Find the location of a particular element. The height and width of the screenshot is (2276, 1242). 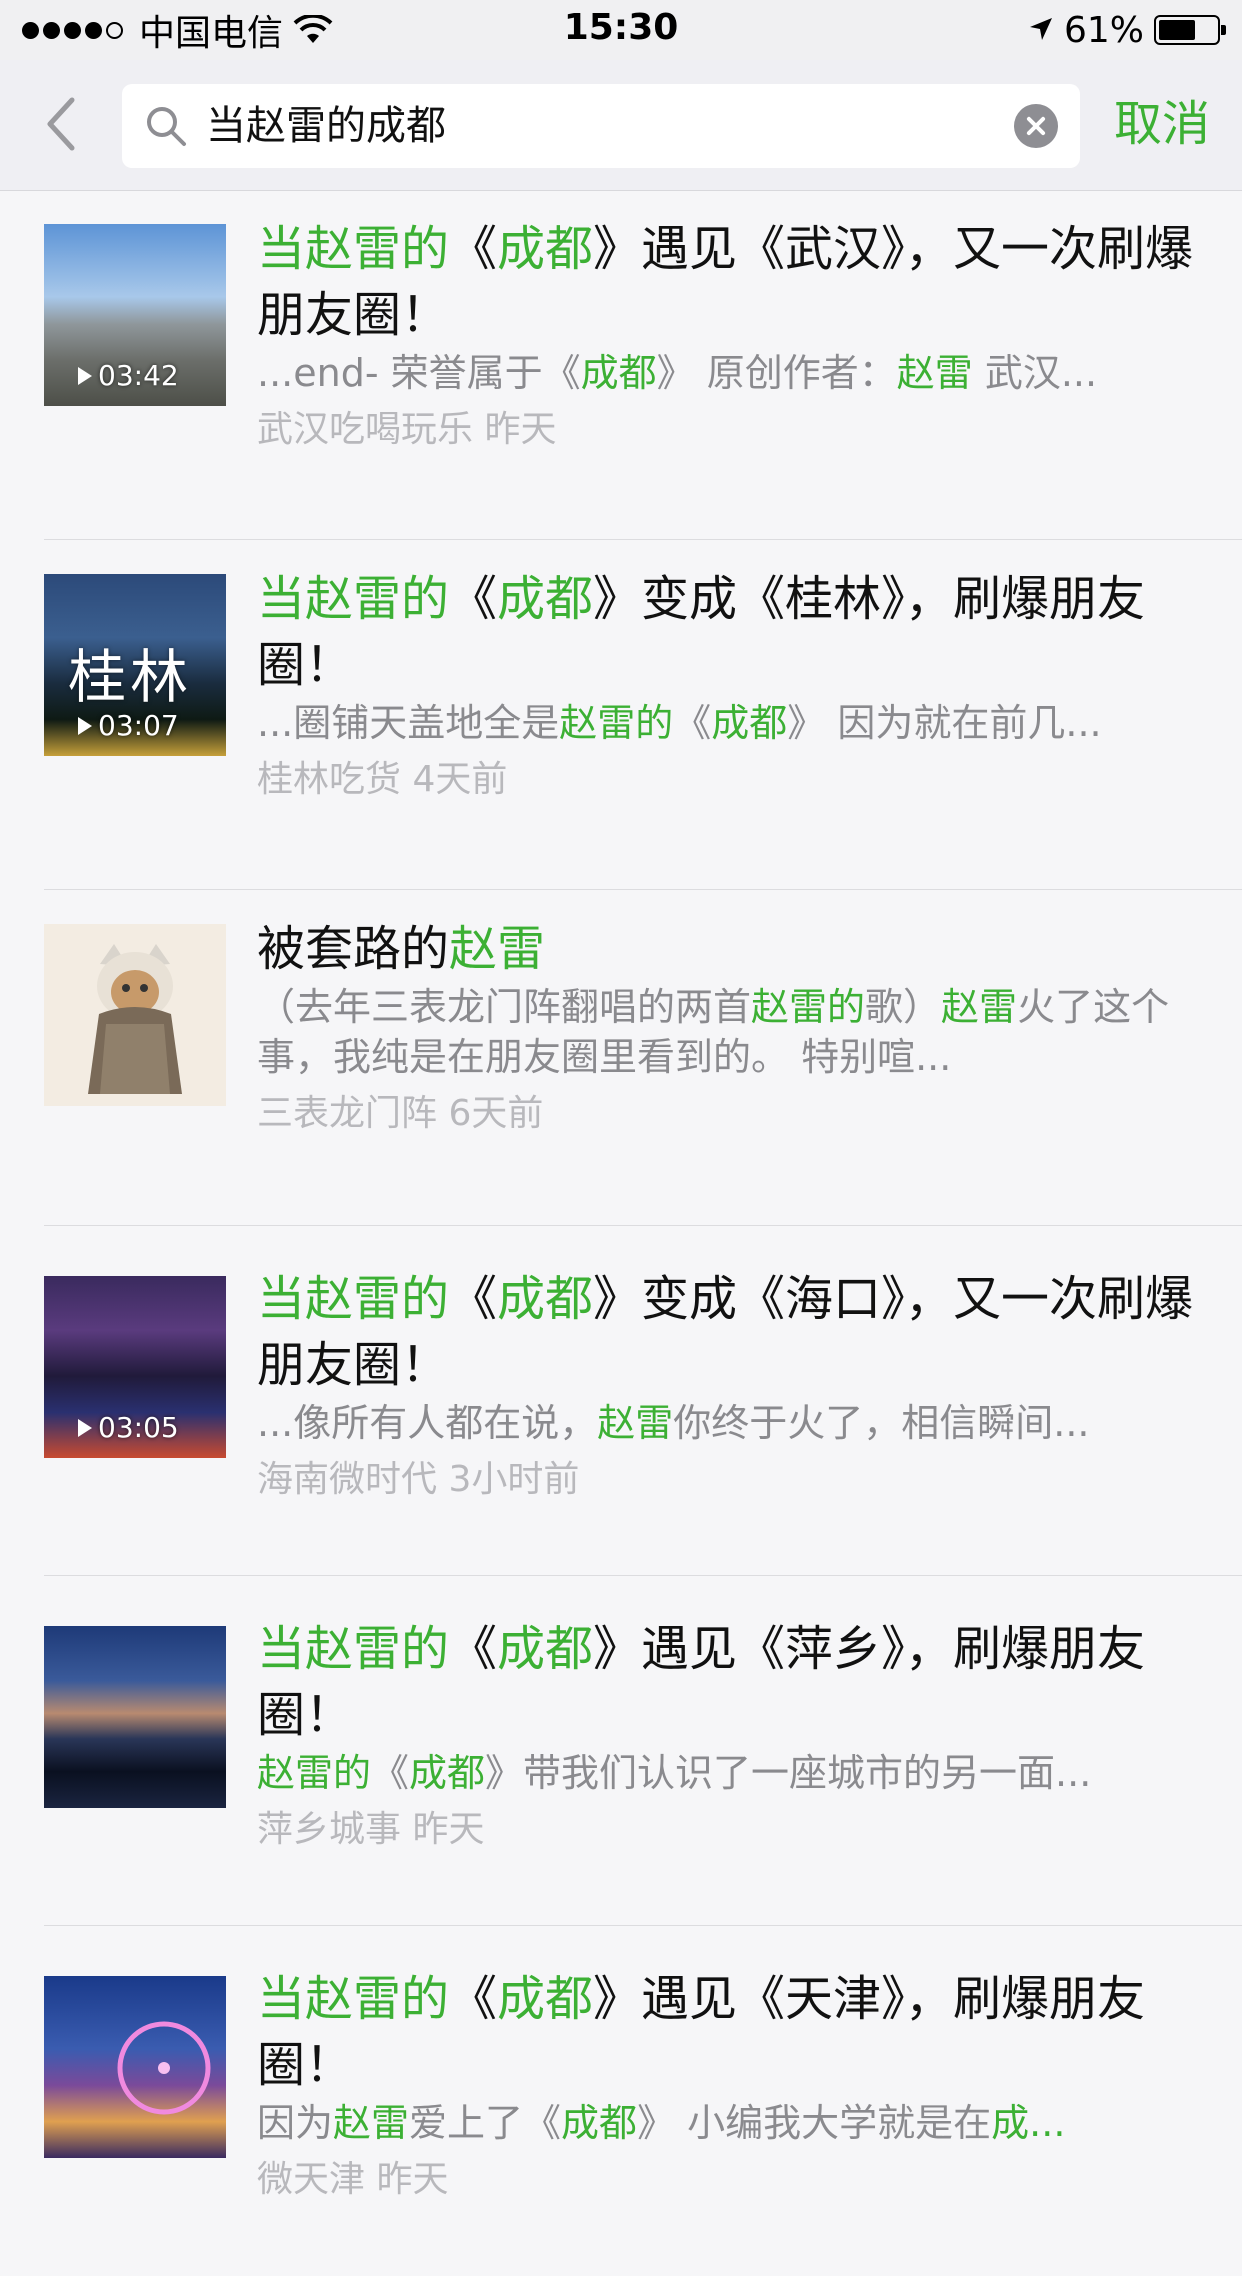

result-title: 当赵雷的《成都》变成《海口》，又一次刷爆朋友圈！ is located at coordinates (727, 1332).